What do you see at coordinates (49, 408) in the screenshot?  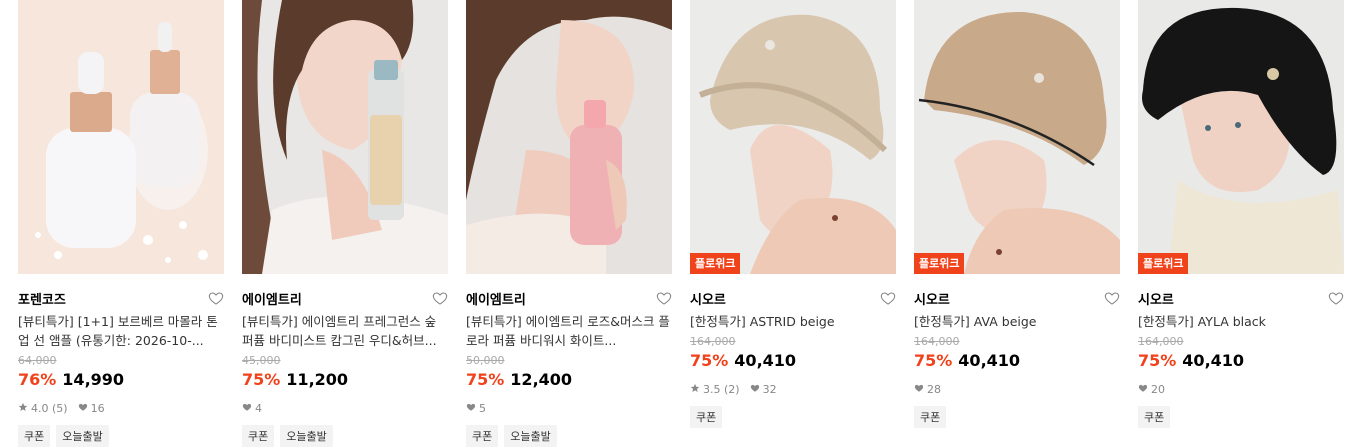 I see `rating-value: 4.0 (5)` at bounding box center [49, 408].